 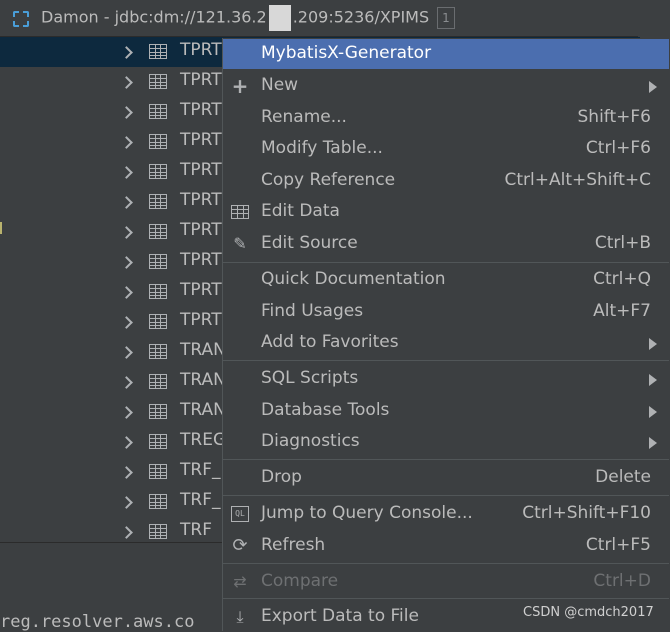 What do you see at coordinates (446, 411) in the screenshot?
I see `menu-item-database-tools: Database Tools` at bounding box center [446, 411].